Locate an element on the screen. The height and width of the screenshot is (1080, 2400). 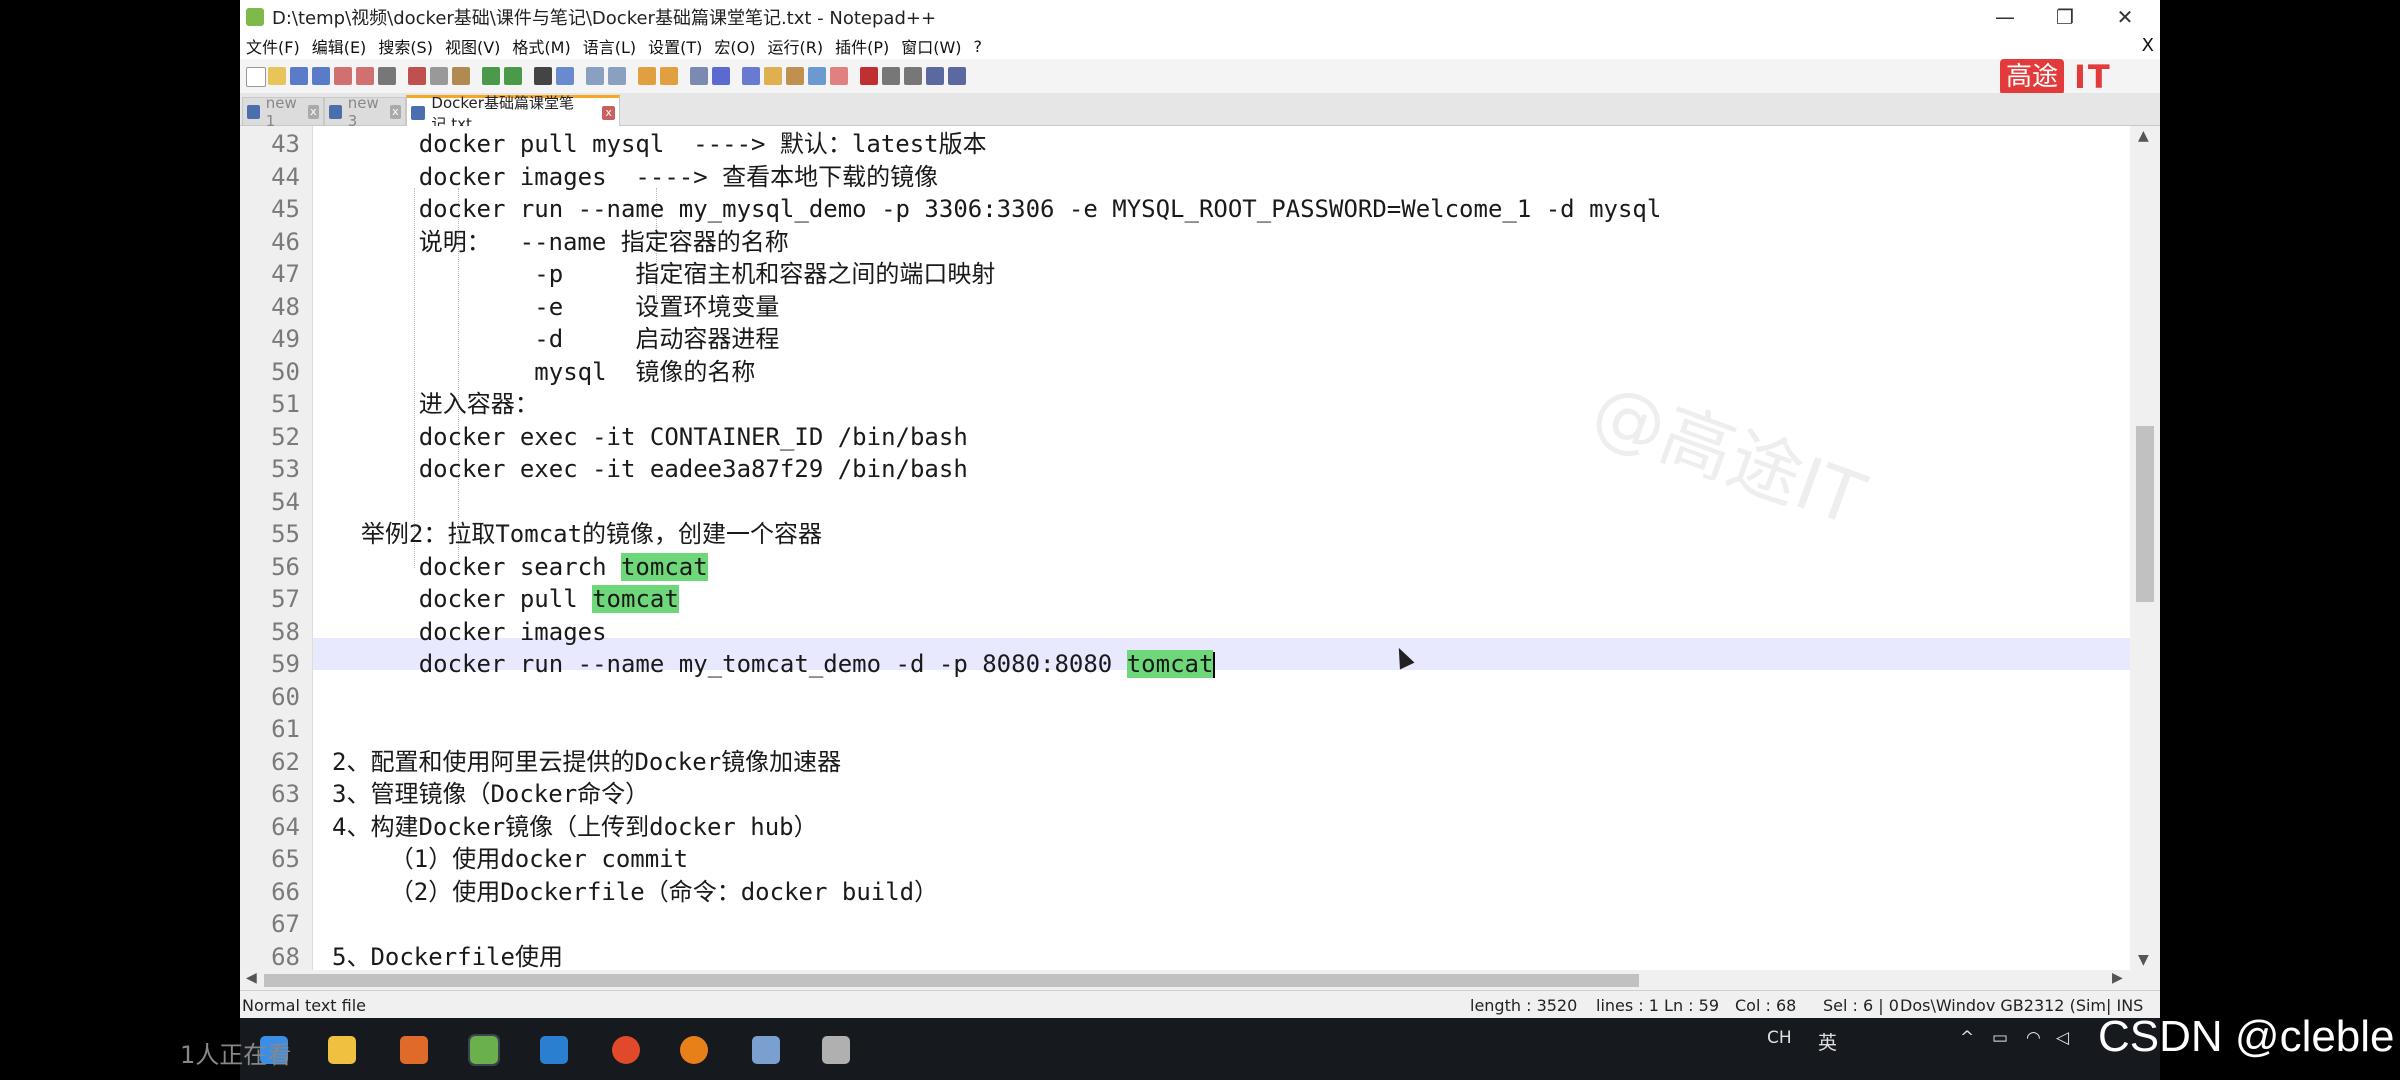
code-line: 举例2：拉取Tomcat的镜像，创建一个容器 is located at coordinates (577, 534).